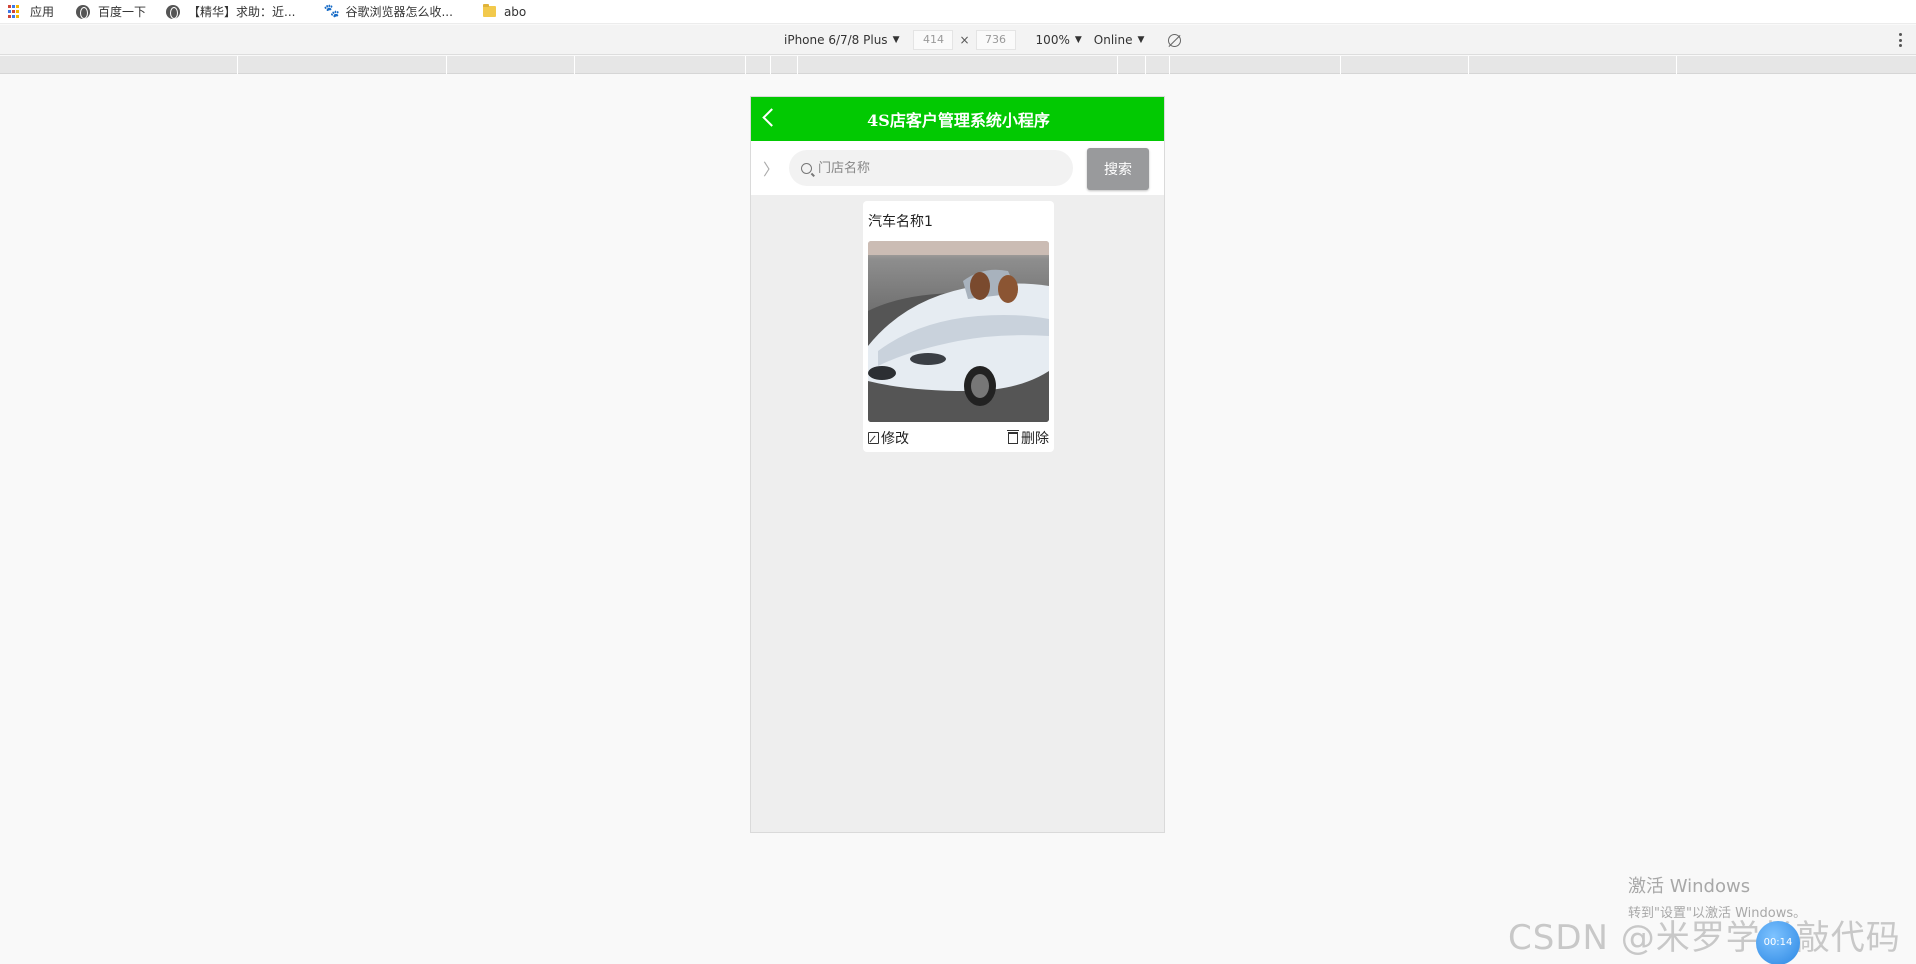 This screenshot has height=964, width=1916. Describe the element at coordinates (1704, 938) in the screenshot. I see `csdn-watermark: CSDN @米罗学长敲代码` at that location.